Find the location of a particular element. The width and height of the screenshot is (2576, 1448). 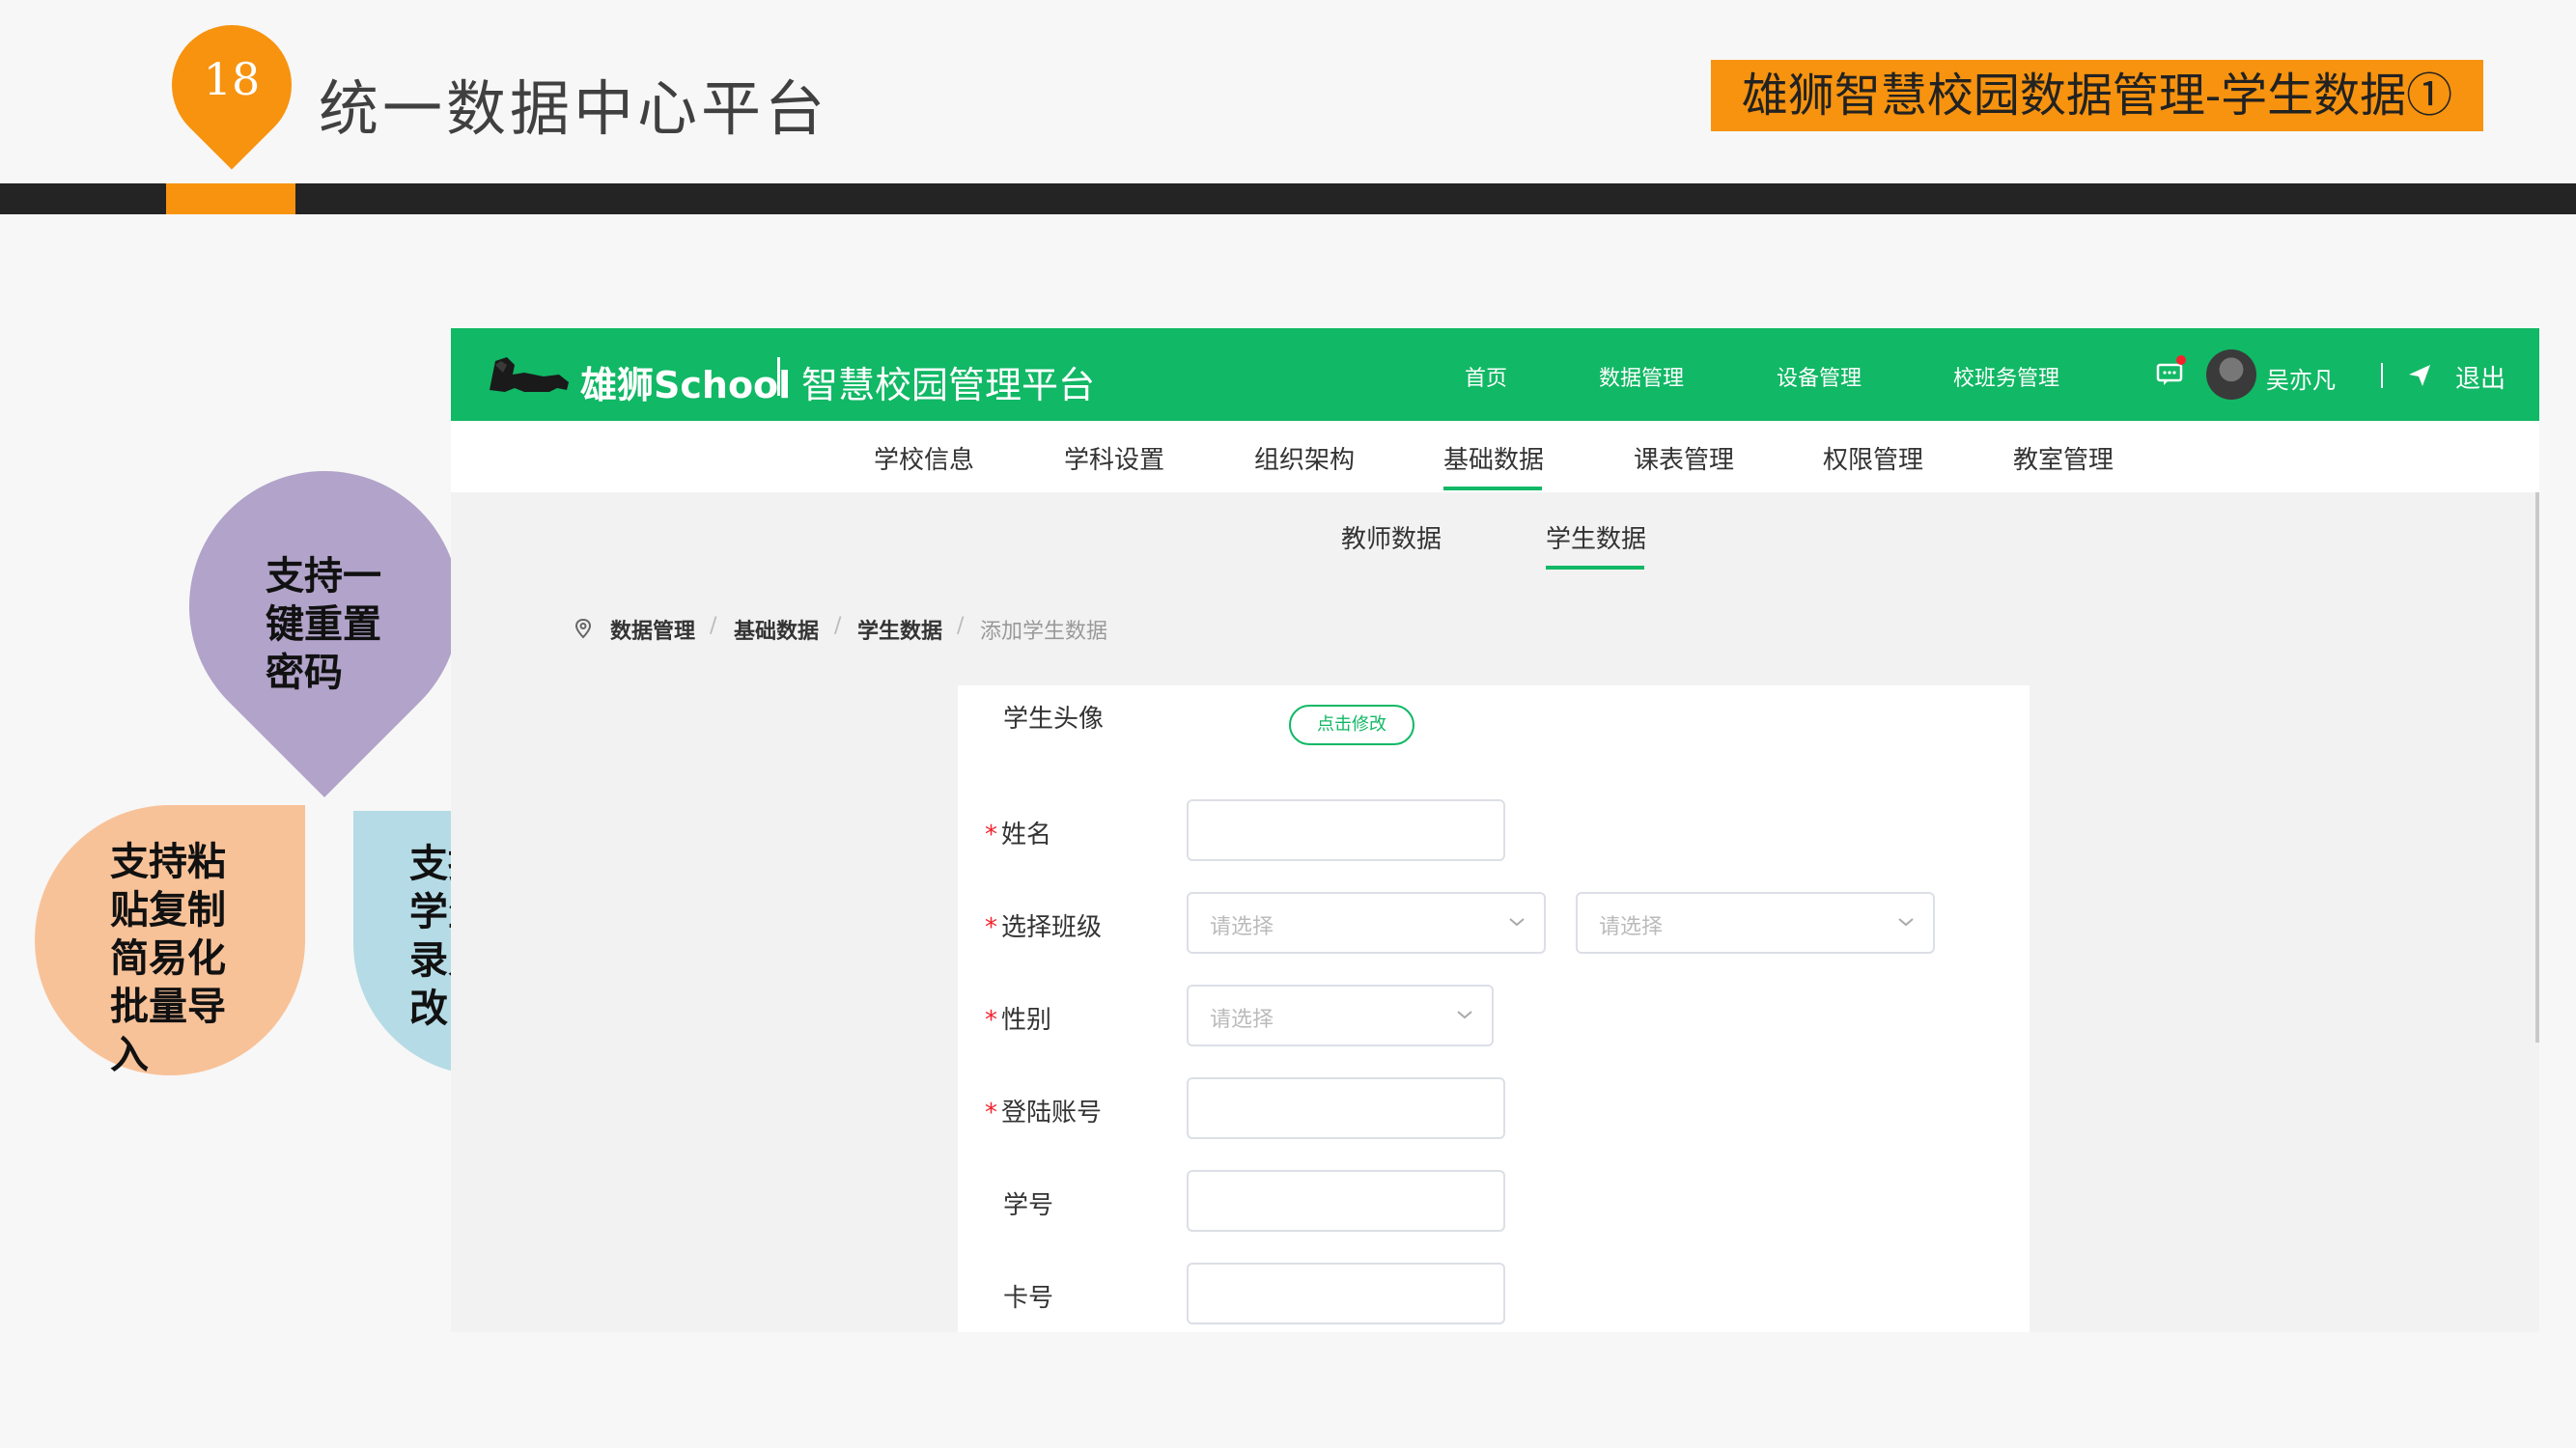

callout-line: 贴复制 is located at coordinates (168, 911).